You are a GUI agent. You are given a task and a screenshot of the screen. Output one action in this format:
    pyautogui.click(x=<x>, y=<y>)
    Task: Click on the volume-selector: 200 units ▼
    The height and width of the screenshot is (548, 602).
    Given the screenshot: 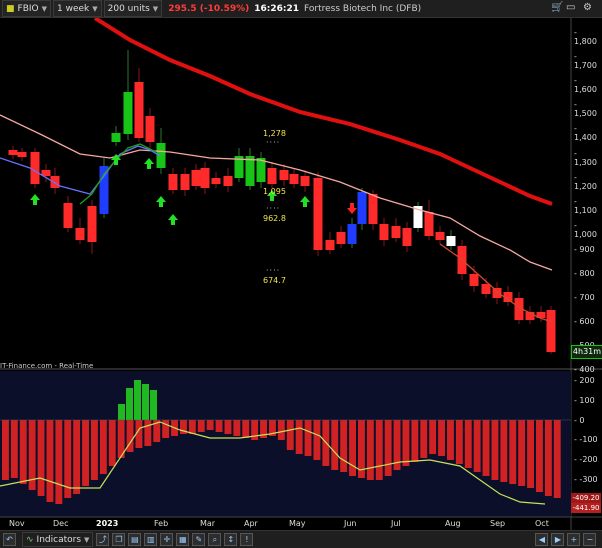 What is the action you would take?
    pyautogui.click(x=133, y=8)
    